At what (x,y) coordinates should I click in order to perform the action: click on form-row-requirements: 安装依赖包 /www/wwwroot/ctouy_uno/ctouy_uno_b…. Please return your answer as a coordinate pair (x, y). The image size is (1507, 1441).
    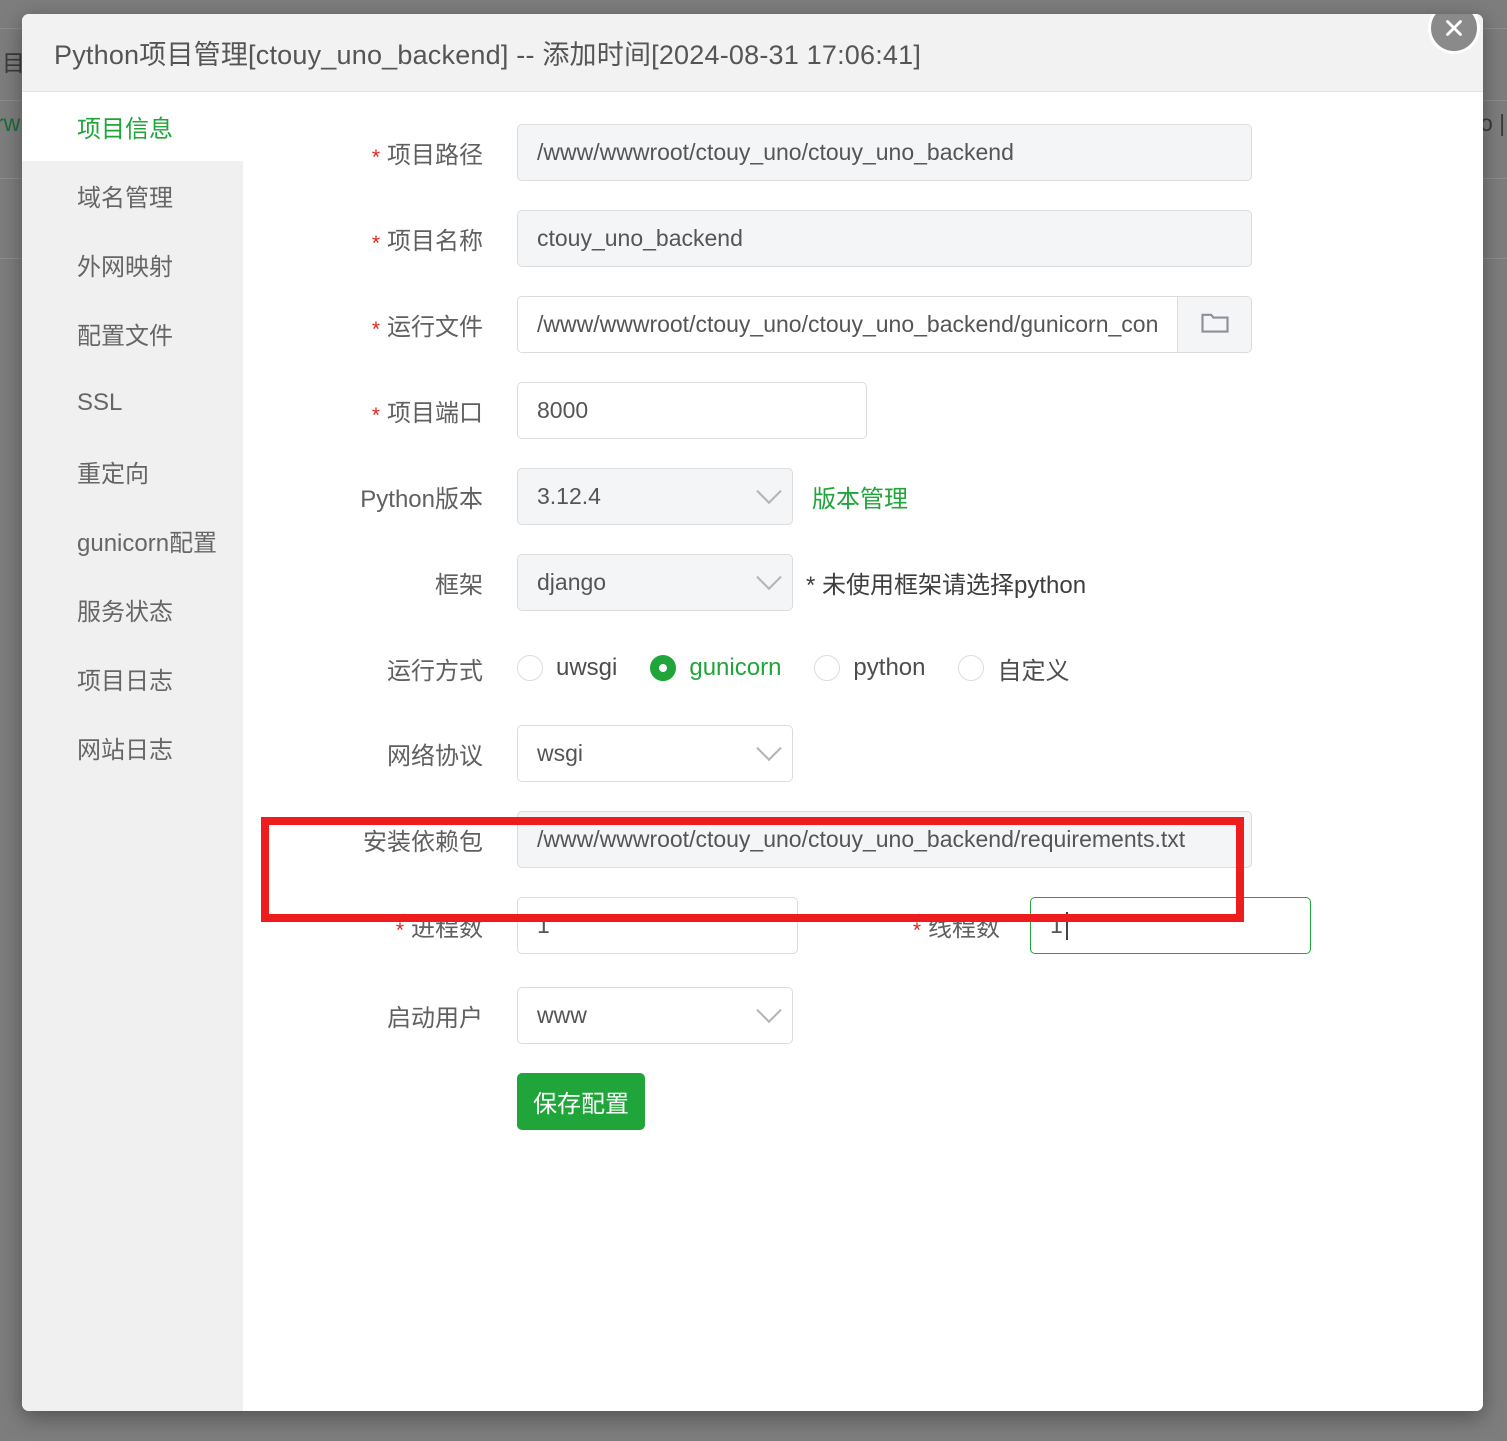
    Looking at the image, I should click on (863, 839).